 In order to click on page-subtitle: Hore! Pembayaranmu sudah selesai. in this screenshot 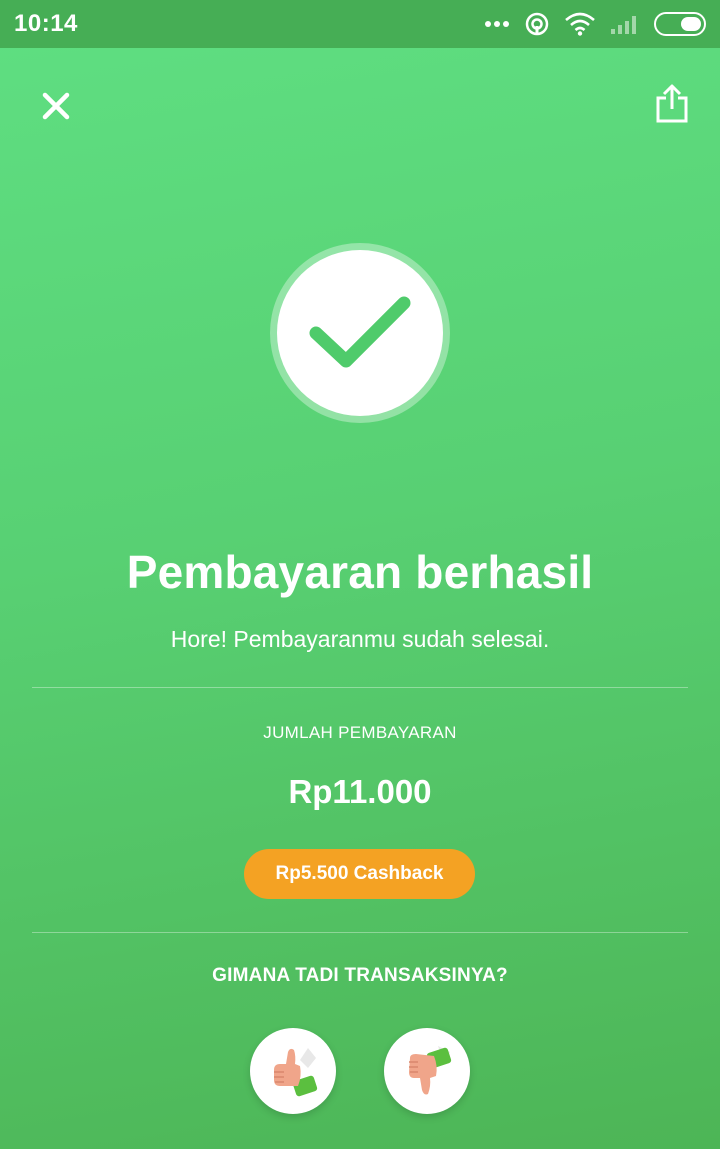, I will do `click(360, 639)`.